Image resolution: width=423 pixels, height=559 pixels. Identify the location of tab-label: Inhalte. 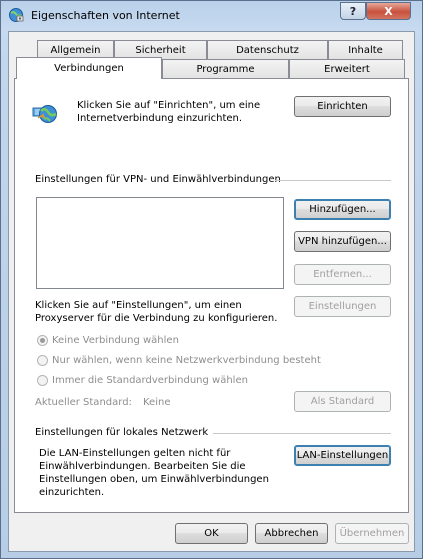
(365, 50).